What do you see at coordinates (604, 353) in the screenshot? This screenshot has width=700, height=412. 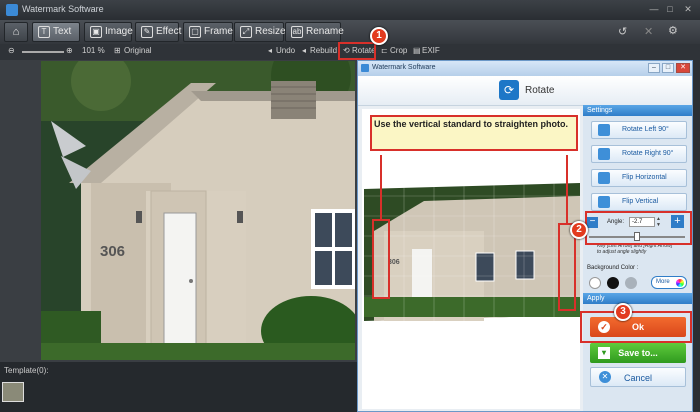 I see `save-icon: ▾` at bounding box center [604, 353].